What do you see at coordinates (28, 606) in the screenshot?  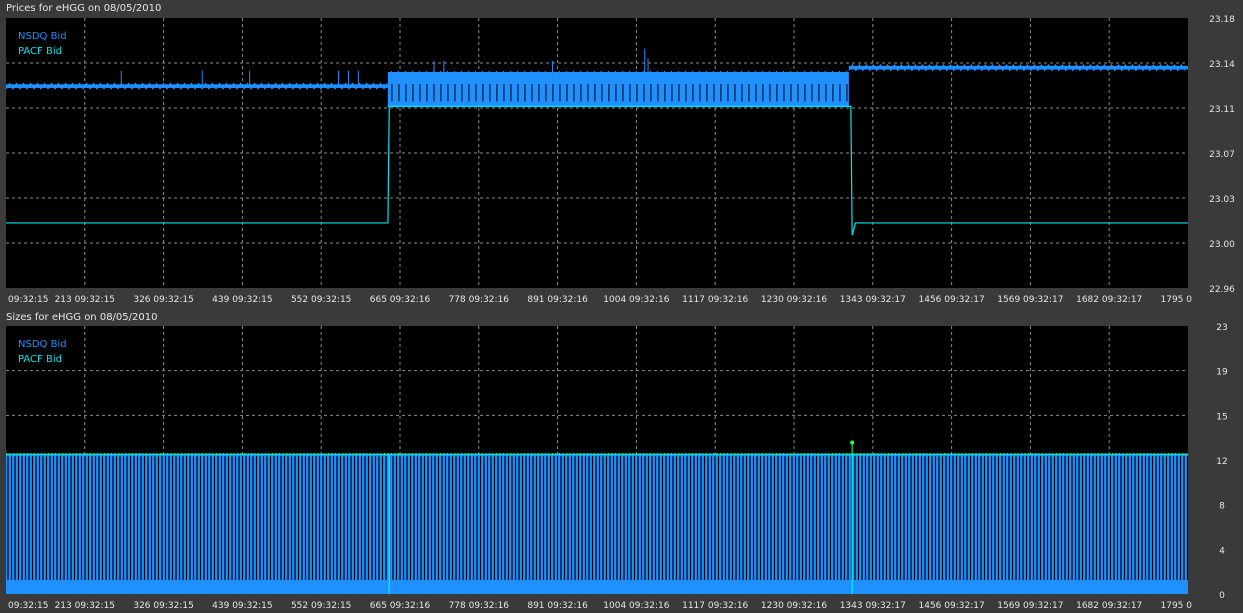 I see `sizes-x-tick-label: 09:32:15` at bounding box center [28, 606].